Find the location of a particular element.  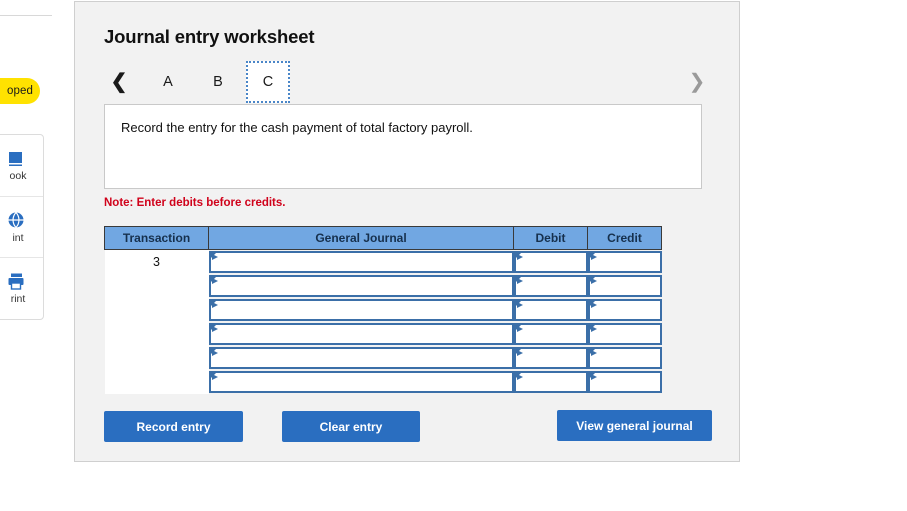

sidebar-item-ebook: ook is located at coordinates (21, 166).